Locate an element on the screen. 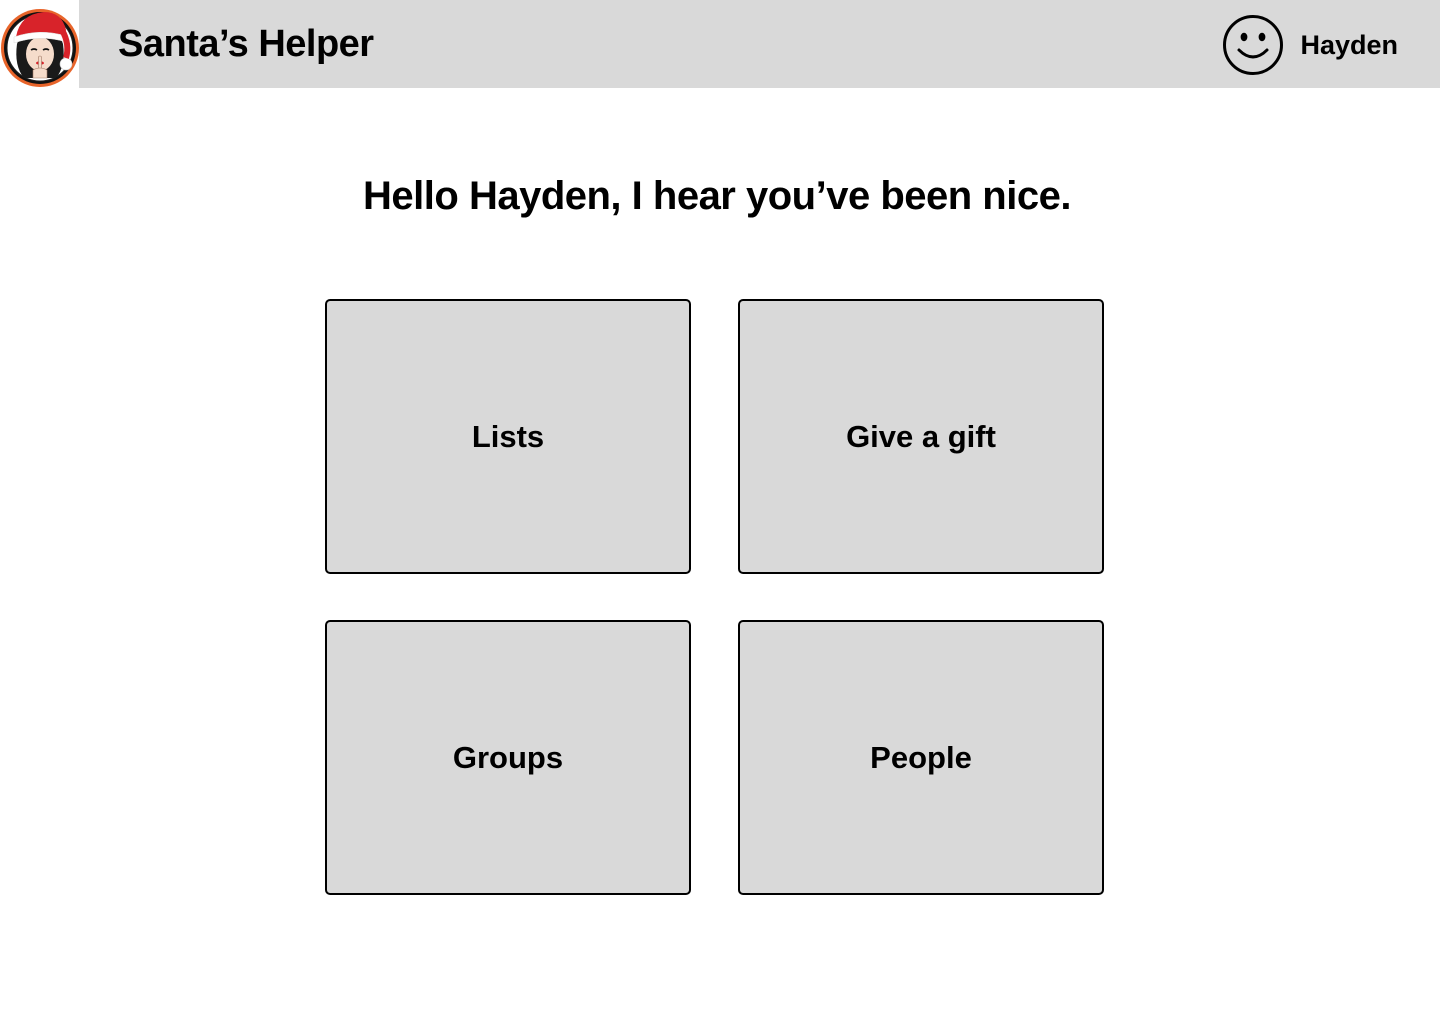 The width and height of the screenshot is (1440, 1024). logo-container is located at coordinates (39, 44).